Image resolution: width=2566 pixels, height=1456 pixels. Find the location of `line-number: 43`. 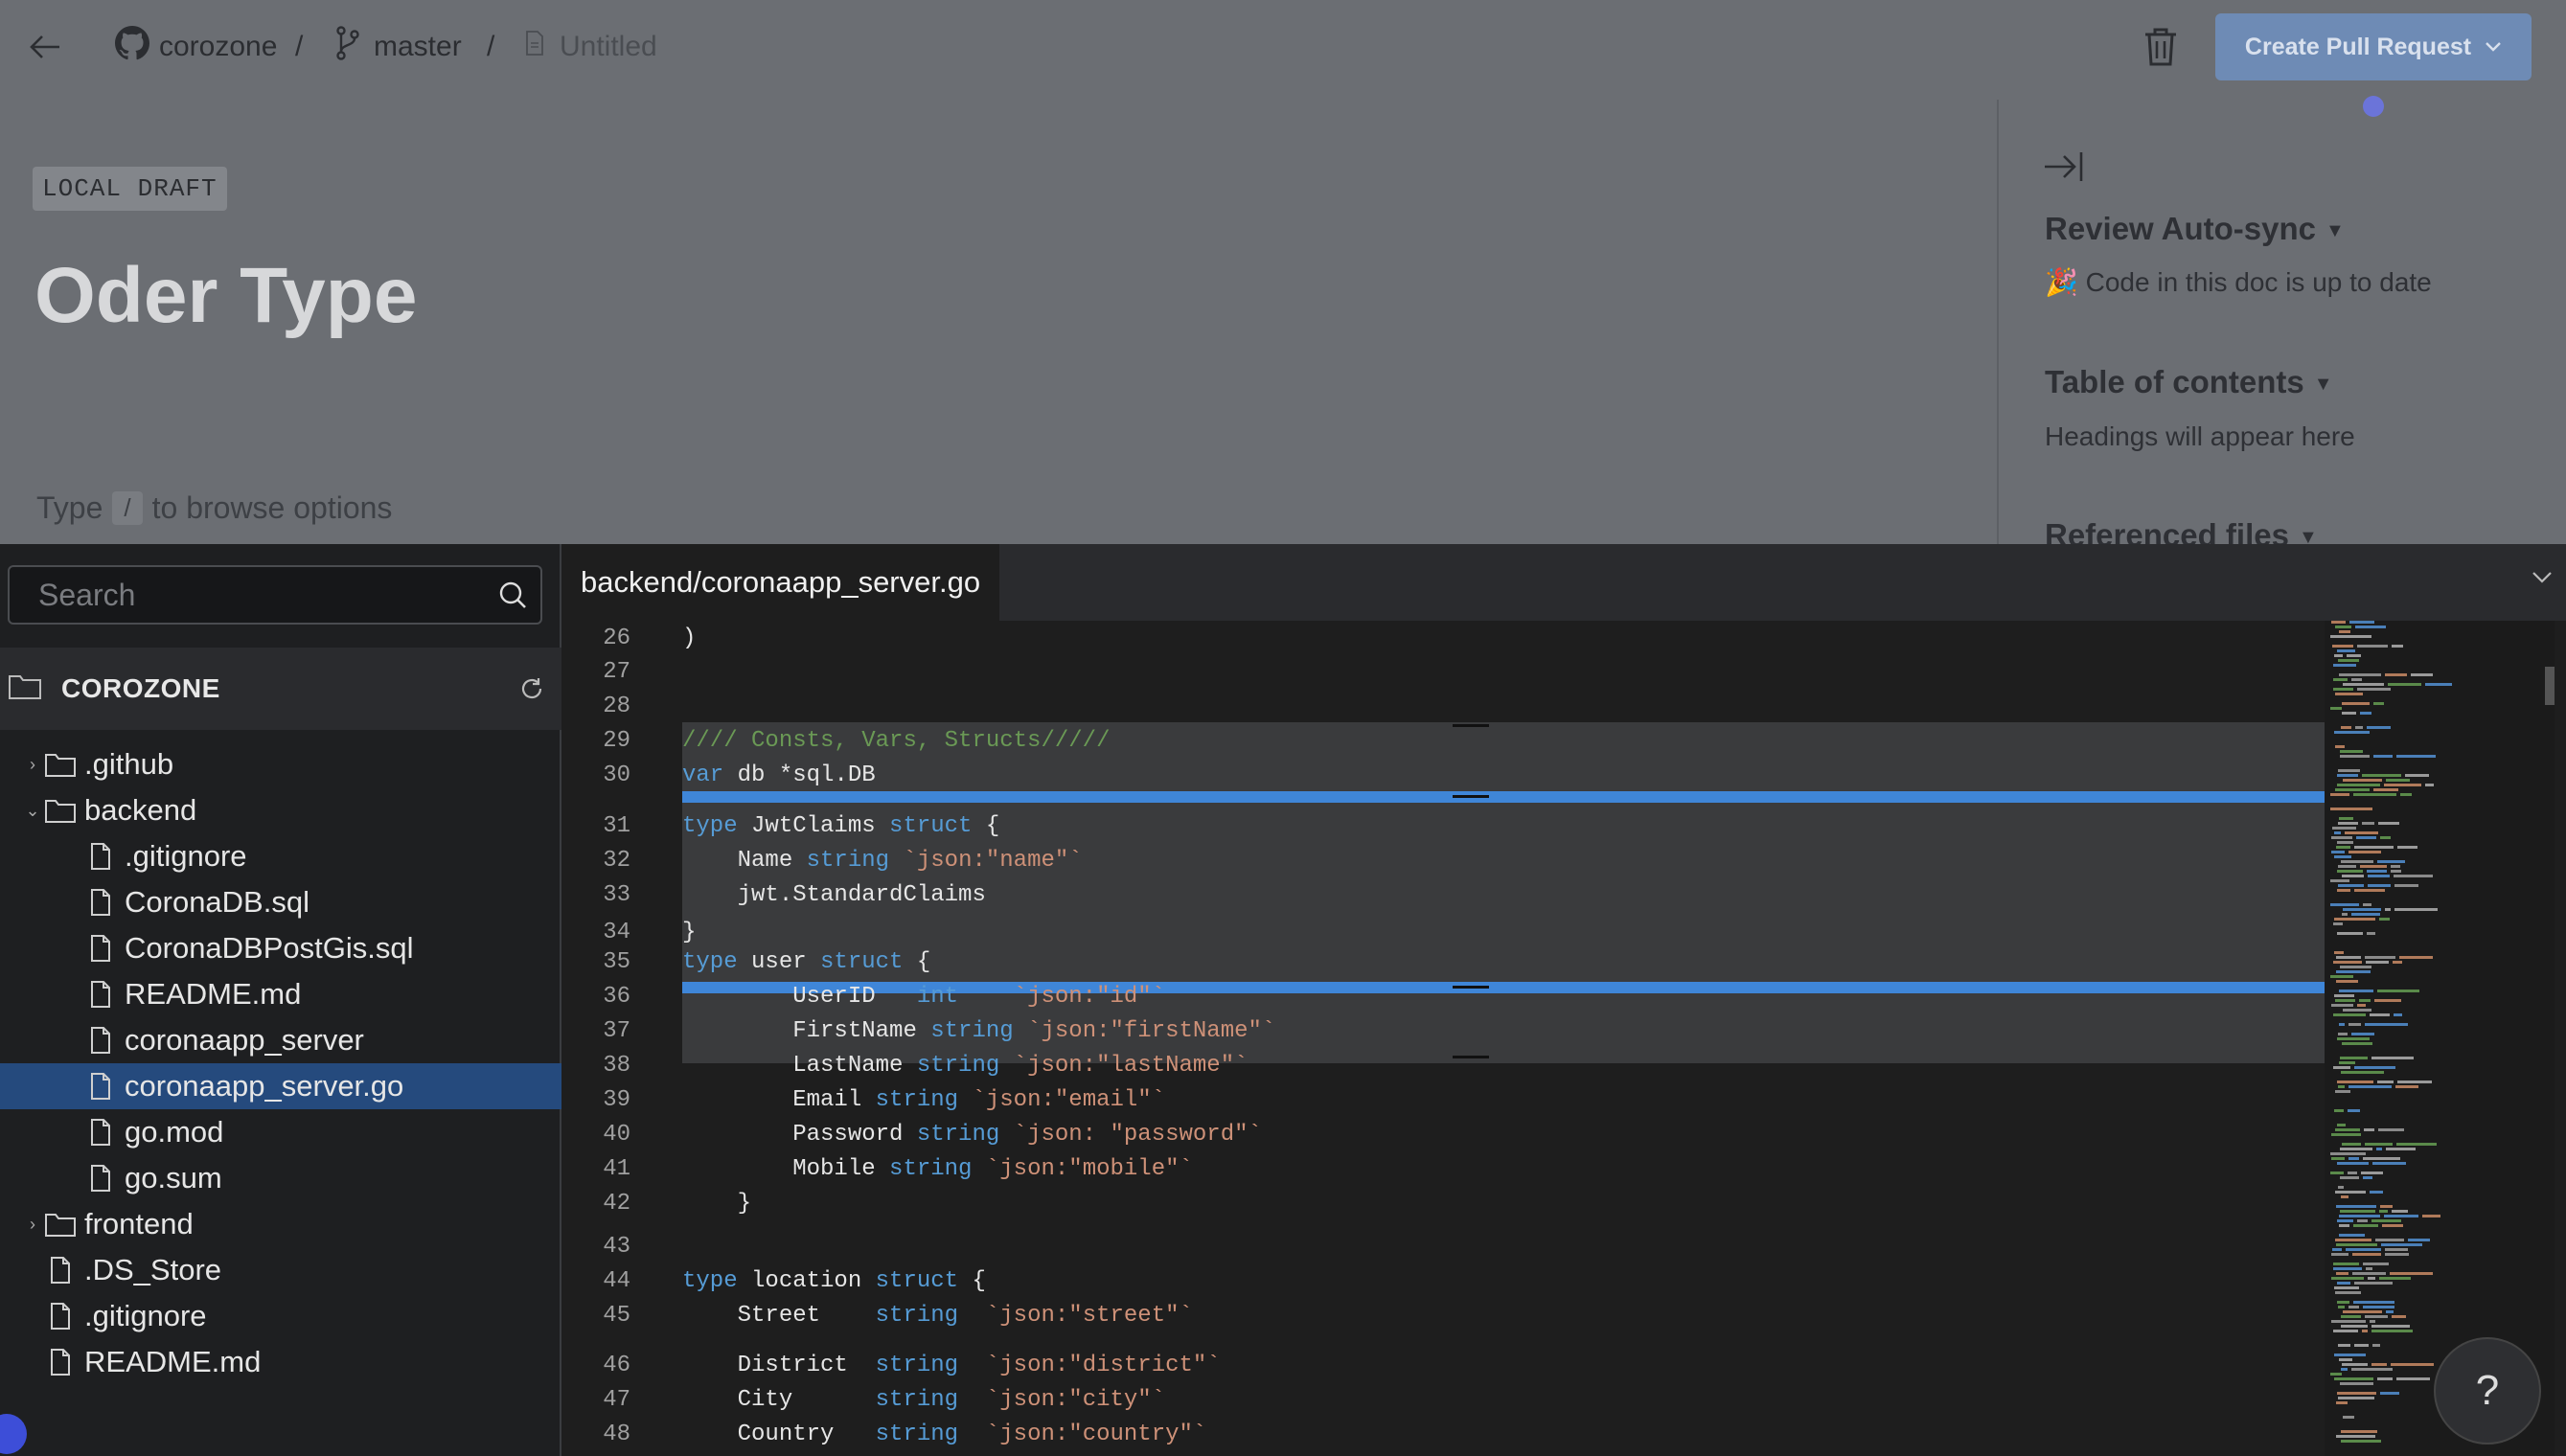

line-number: 43 is located at coordinates (616, 1246).